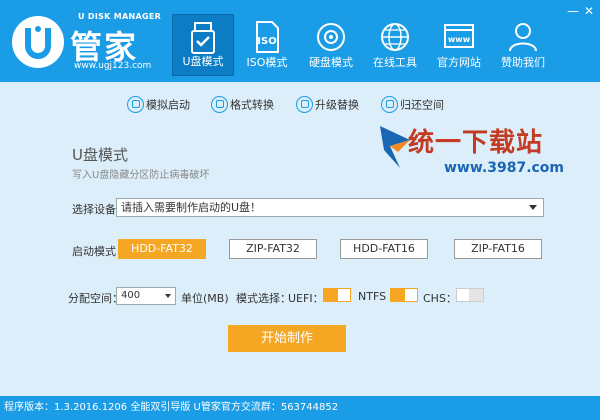 This screenshot has width=600, height=420. What do you see at coordinates (337, 295) in the screenshot?
I see `uefi-toggle` at bounding box center [337, 295].